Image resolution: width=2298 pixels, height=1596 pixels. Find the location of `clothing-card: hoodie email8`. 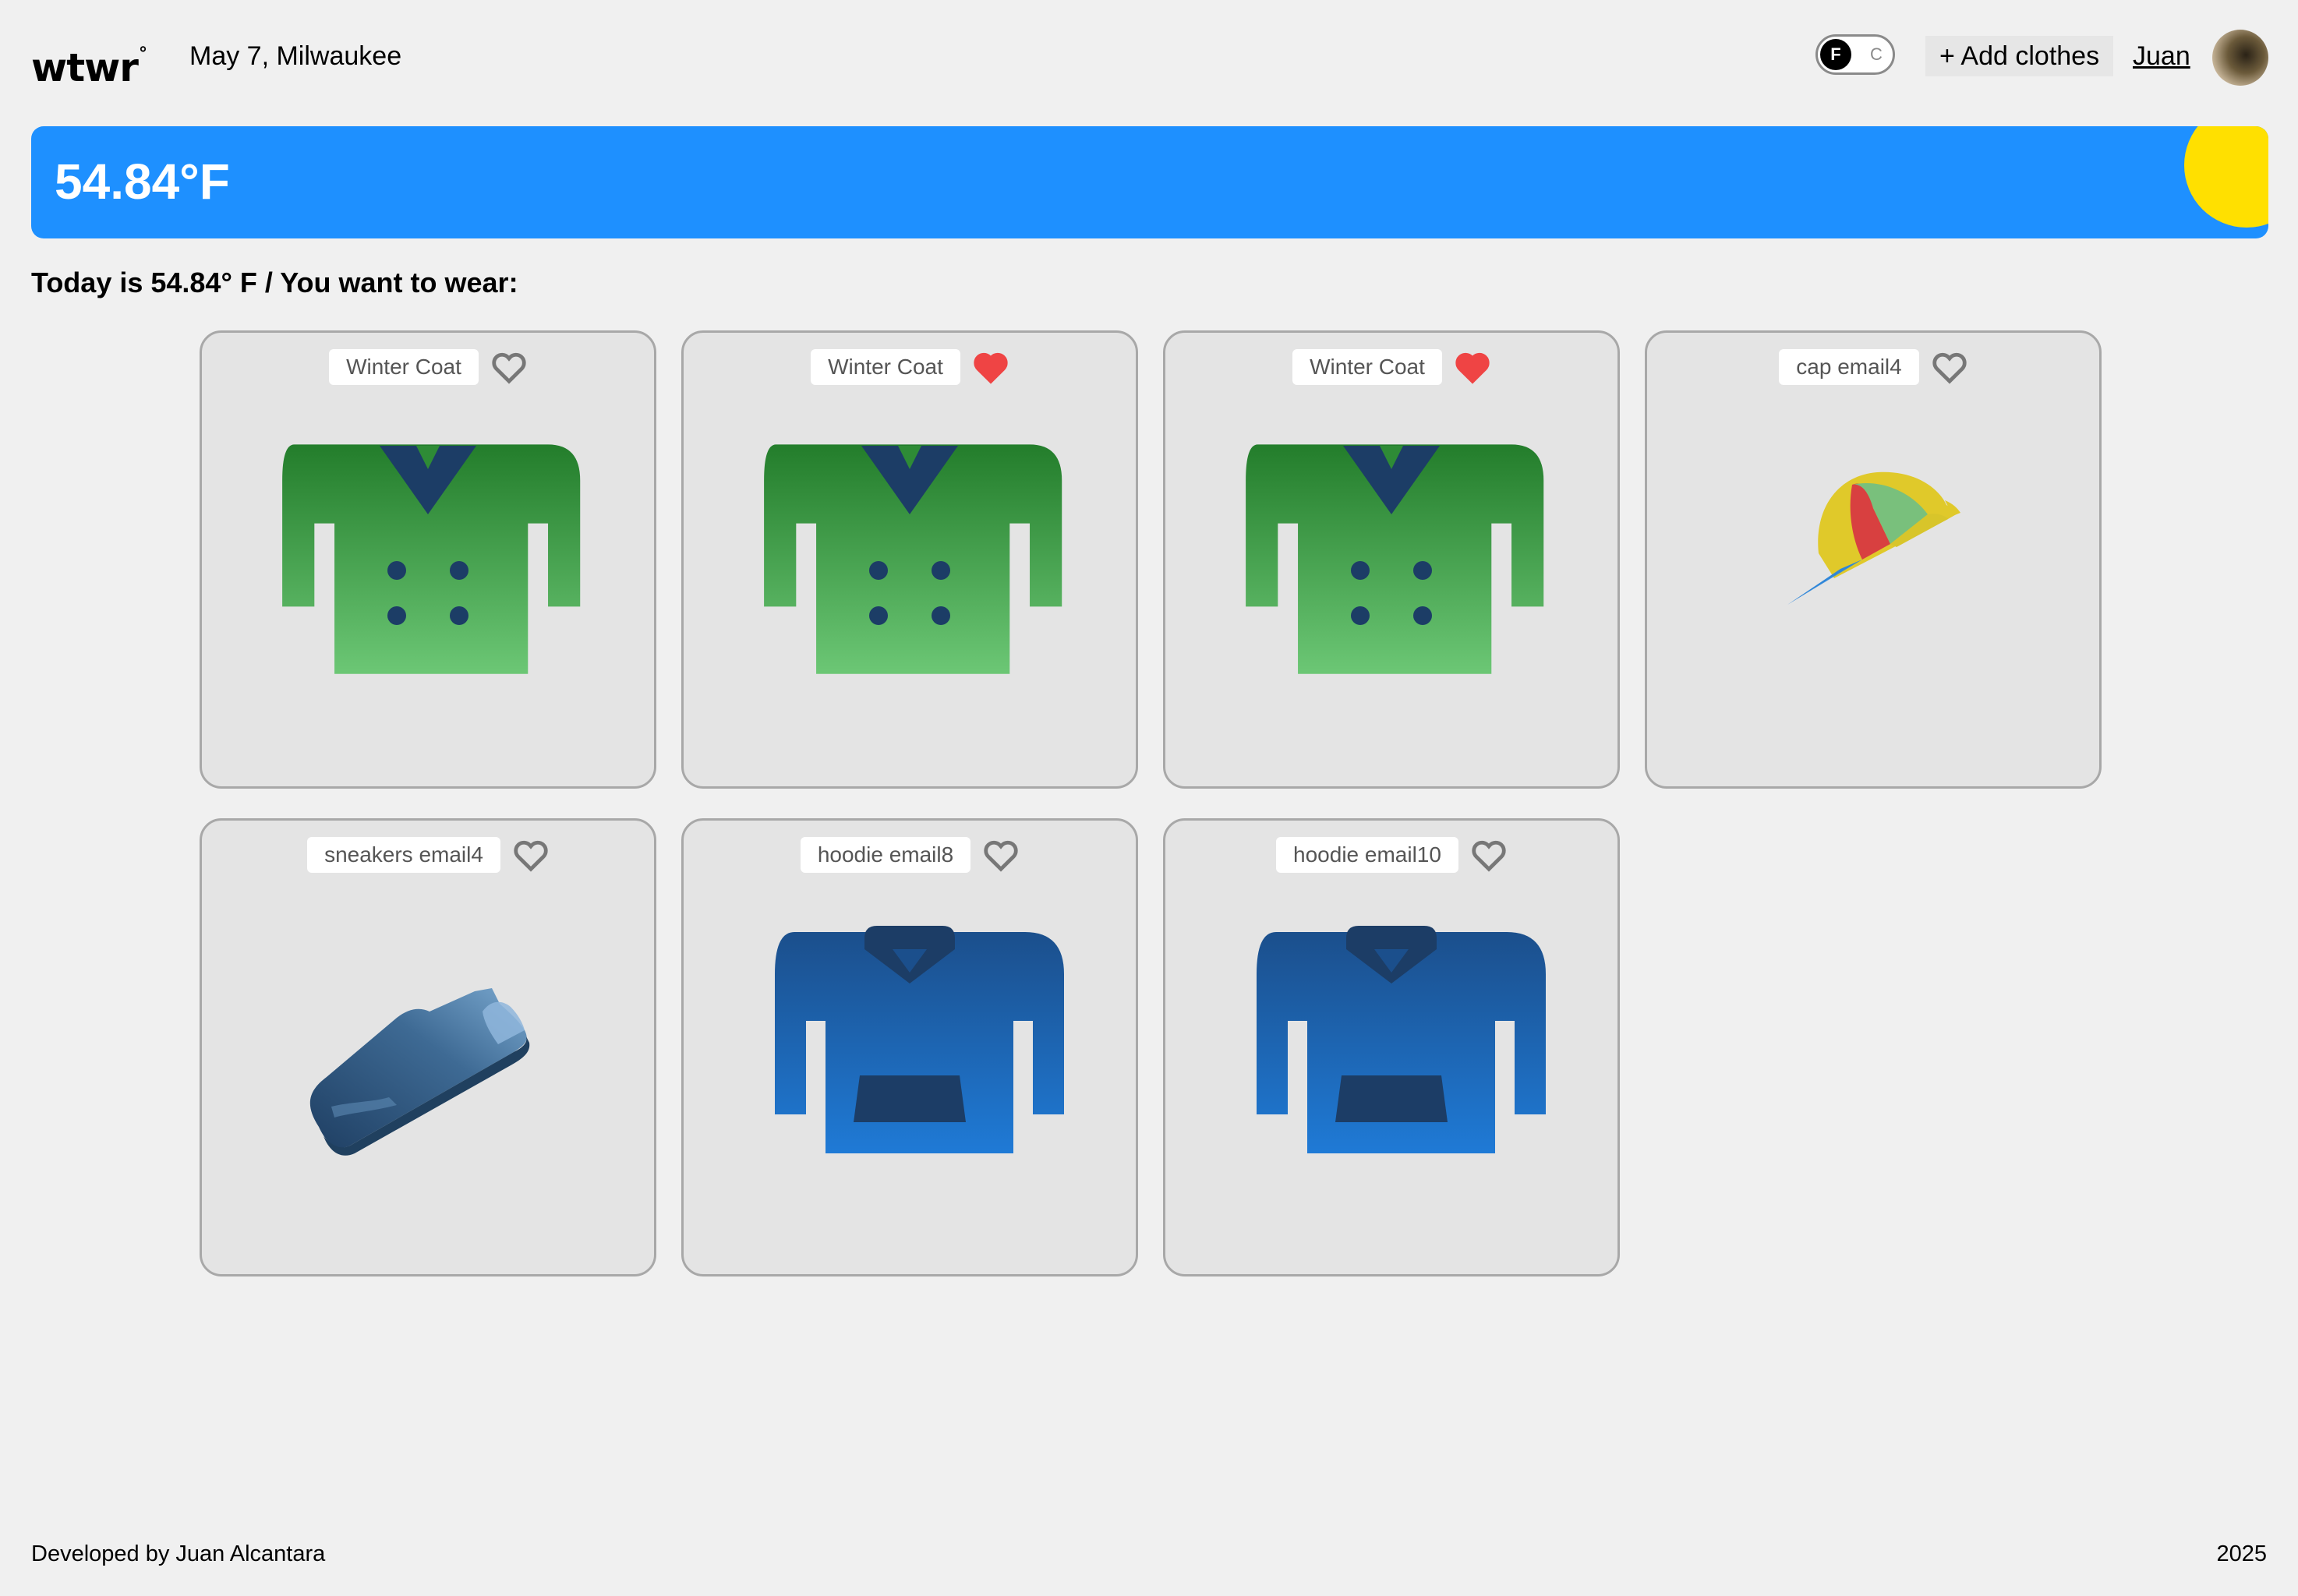

clothing-card: hoodie email8 is located at coordinates (909, 1047).